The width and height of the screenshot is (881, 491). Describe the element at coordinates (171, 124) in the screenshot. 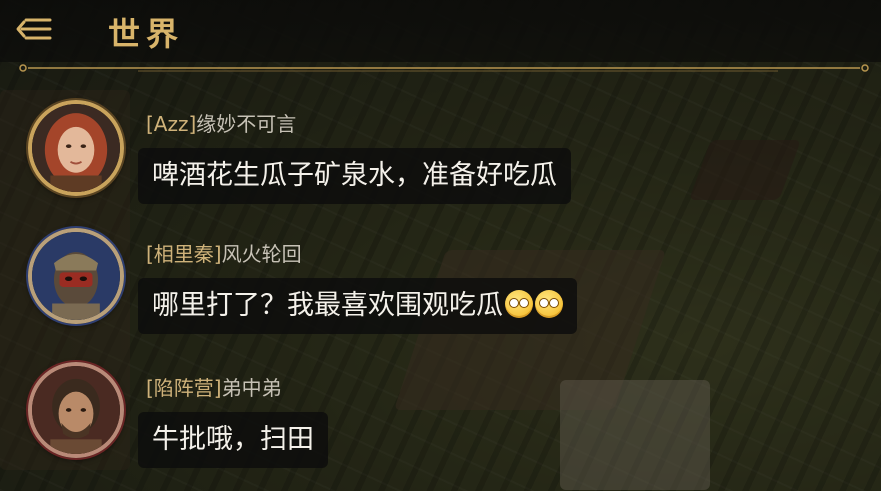

I see `alliance-tag: [Azz]` at that location.